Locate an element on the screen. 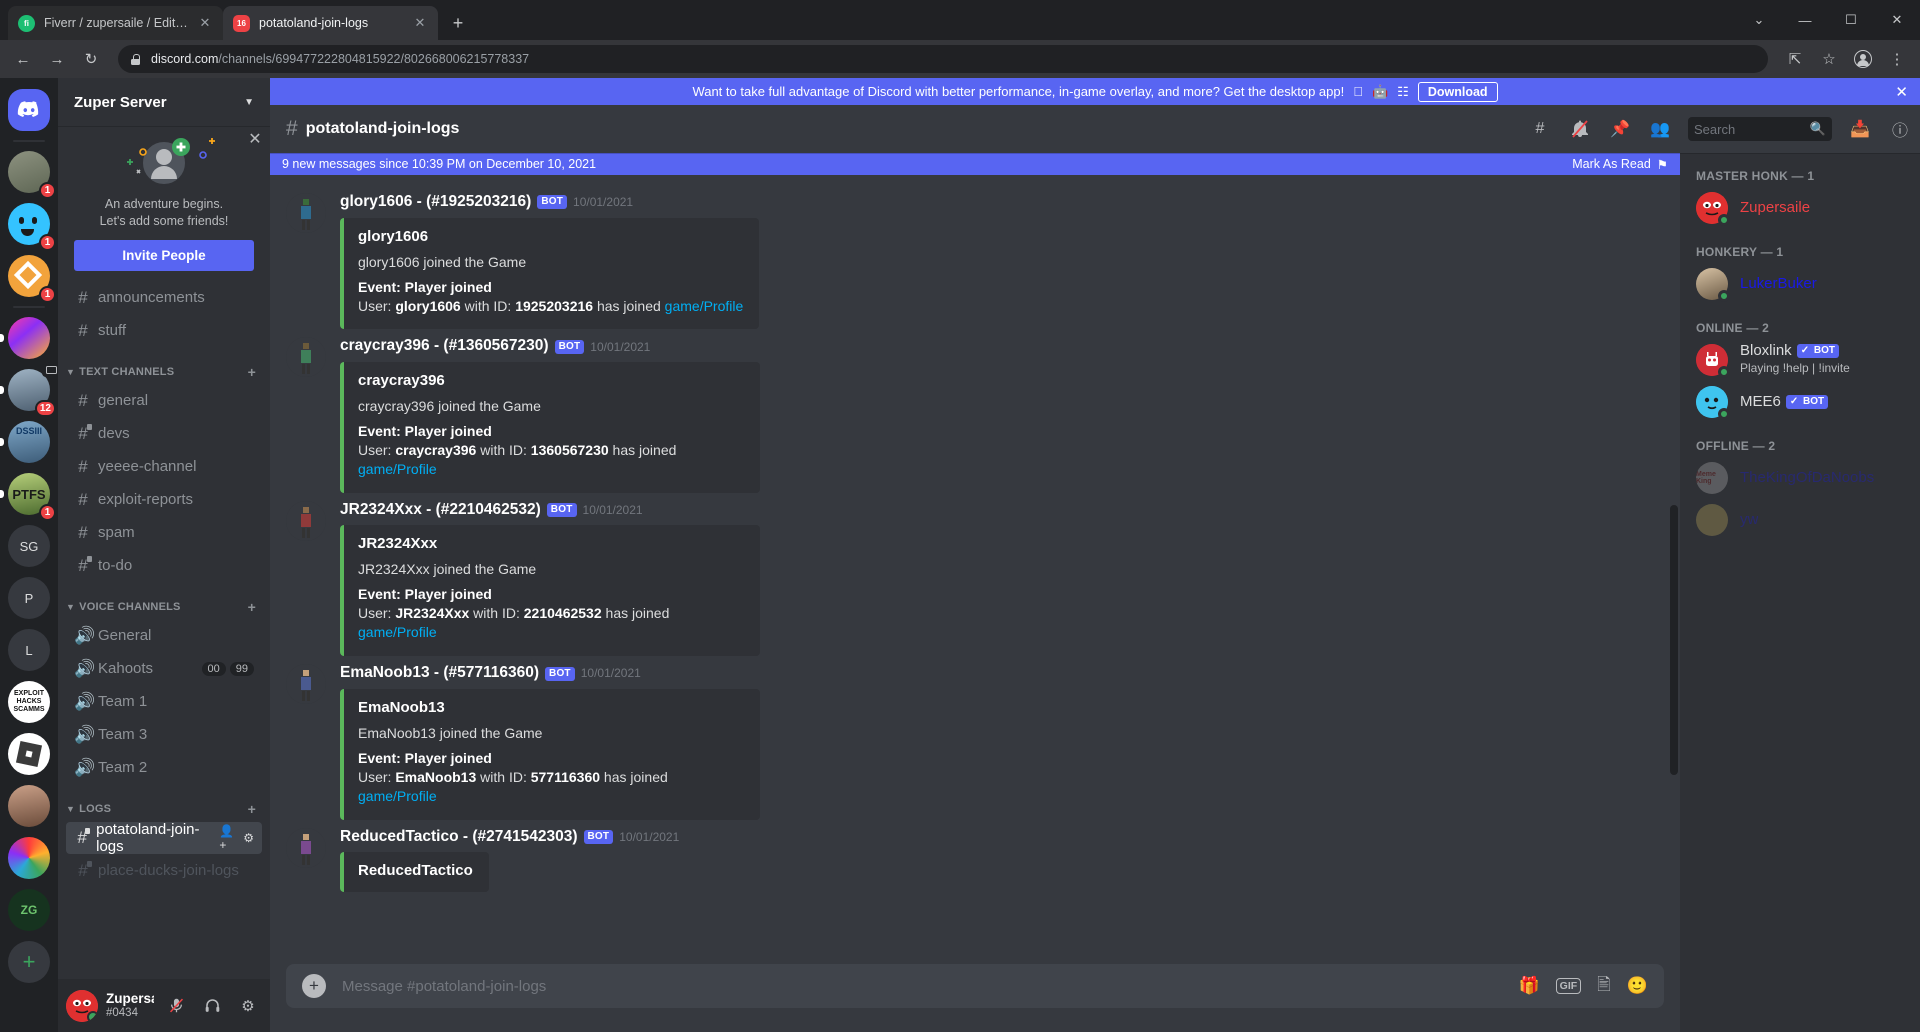 This screenshot has width=1920, height=1032. server-icon-ptfs: PTFS 1 is located at coordinates (29, 494).